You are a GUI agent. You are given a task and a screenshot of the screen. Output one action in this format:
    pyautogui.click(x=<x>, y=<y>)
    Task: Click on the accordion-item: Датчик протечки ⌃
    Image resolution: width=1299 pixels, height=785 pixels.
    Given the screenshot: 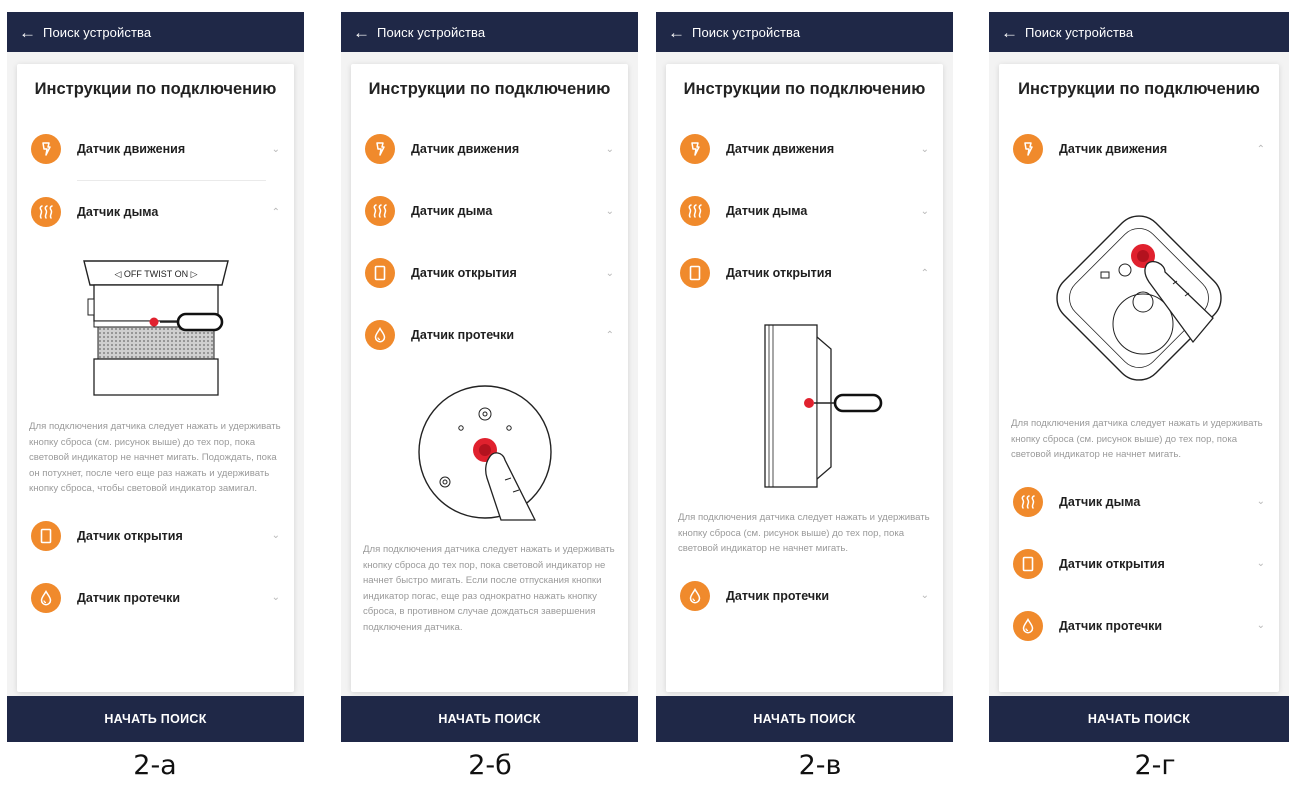 What is the action you would take?
    pyautogui.click(x=489, y=335)
    